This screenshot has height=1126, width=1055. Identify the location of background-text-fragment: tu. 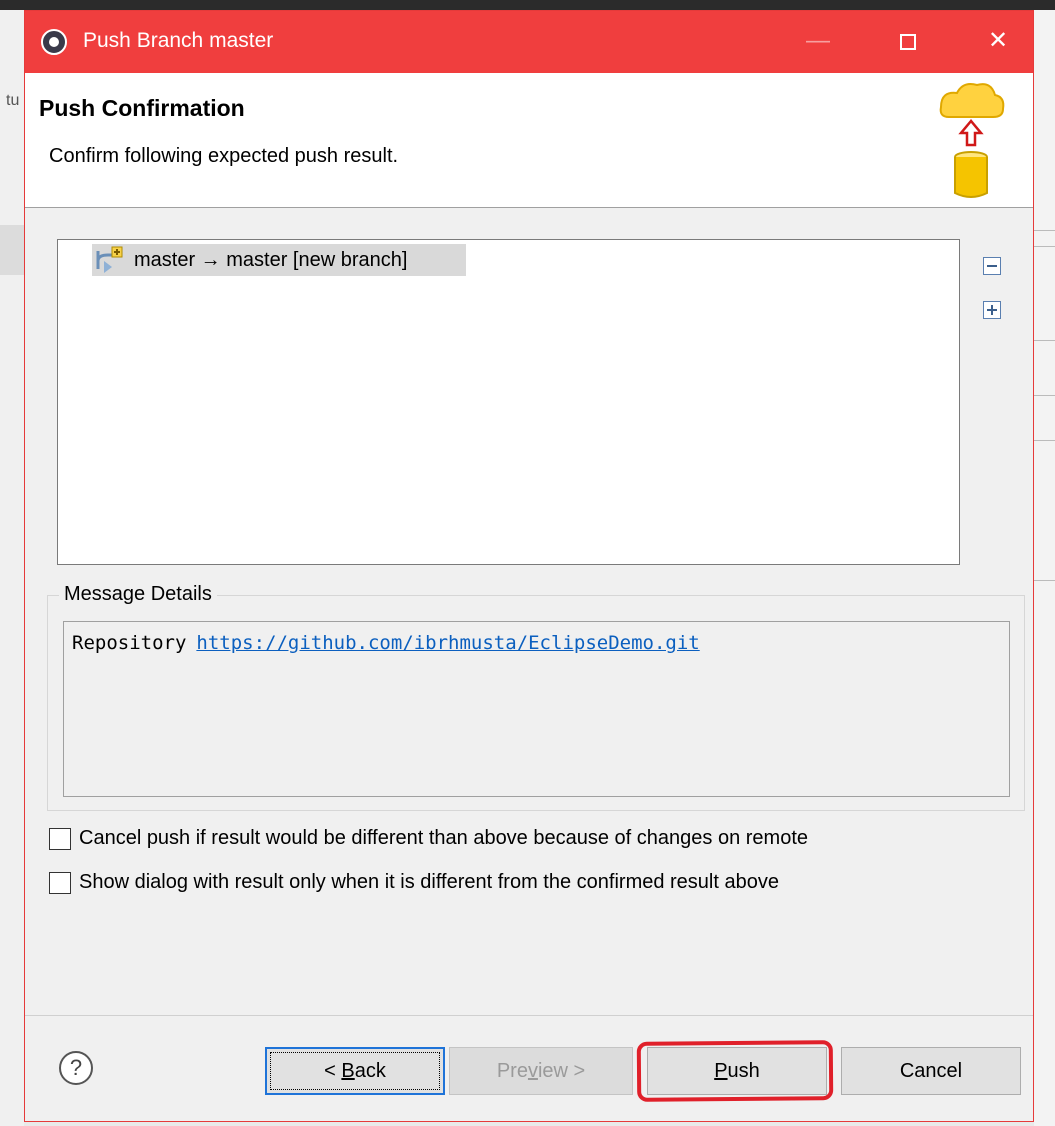
(13, 100).